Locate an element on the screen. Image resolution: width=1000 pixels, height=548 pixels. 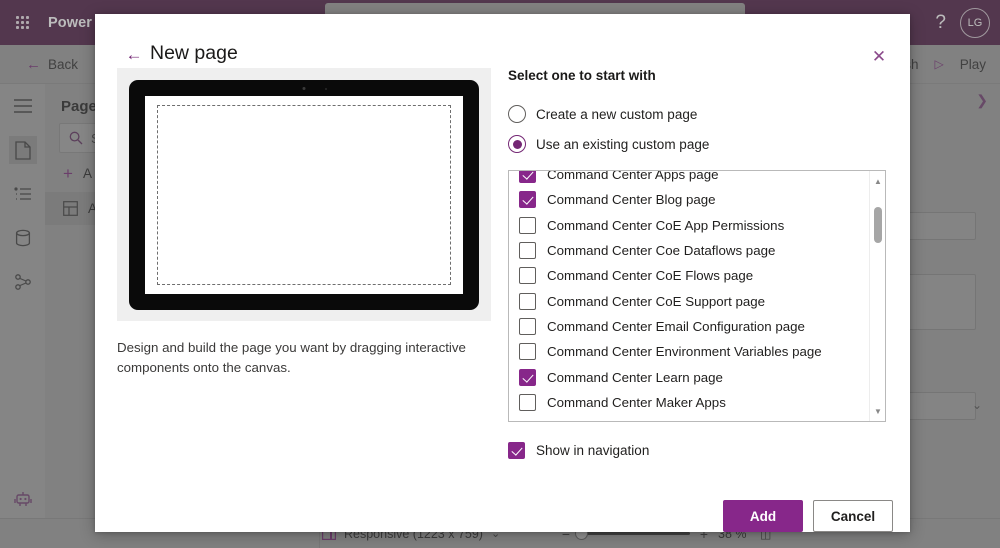
list-item-label: Command Center CoE Flows page is located at coordinates (650, 276).